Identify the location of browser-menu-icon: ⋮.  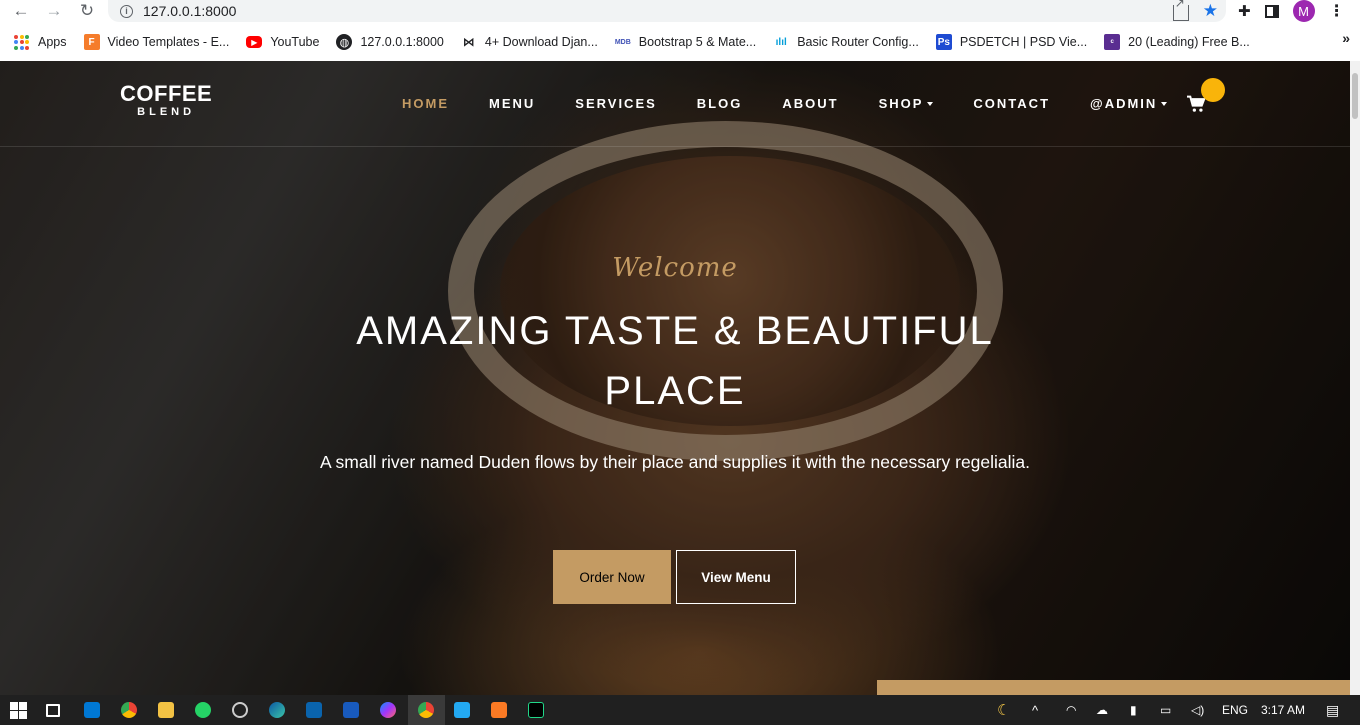
(1337, 11).